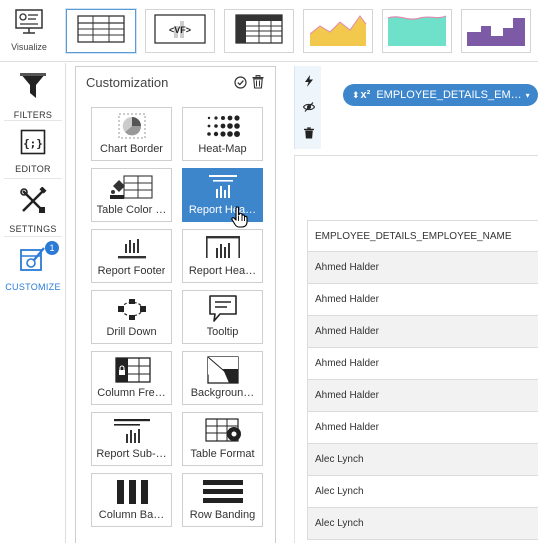 Image resolution: width=538 pixels, height=543 pixels. I want to click on table-format-icon, so click(222, 430).